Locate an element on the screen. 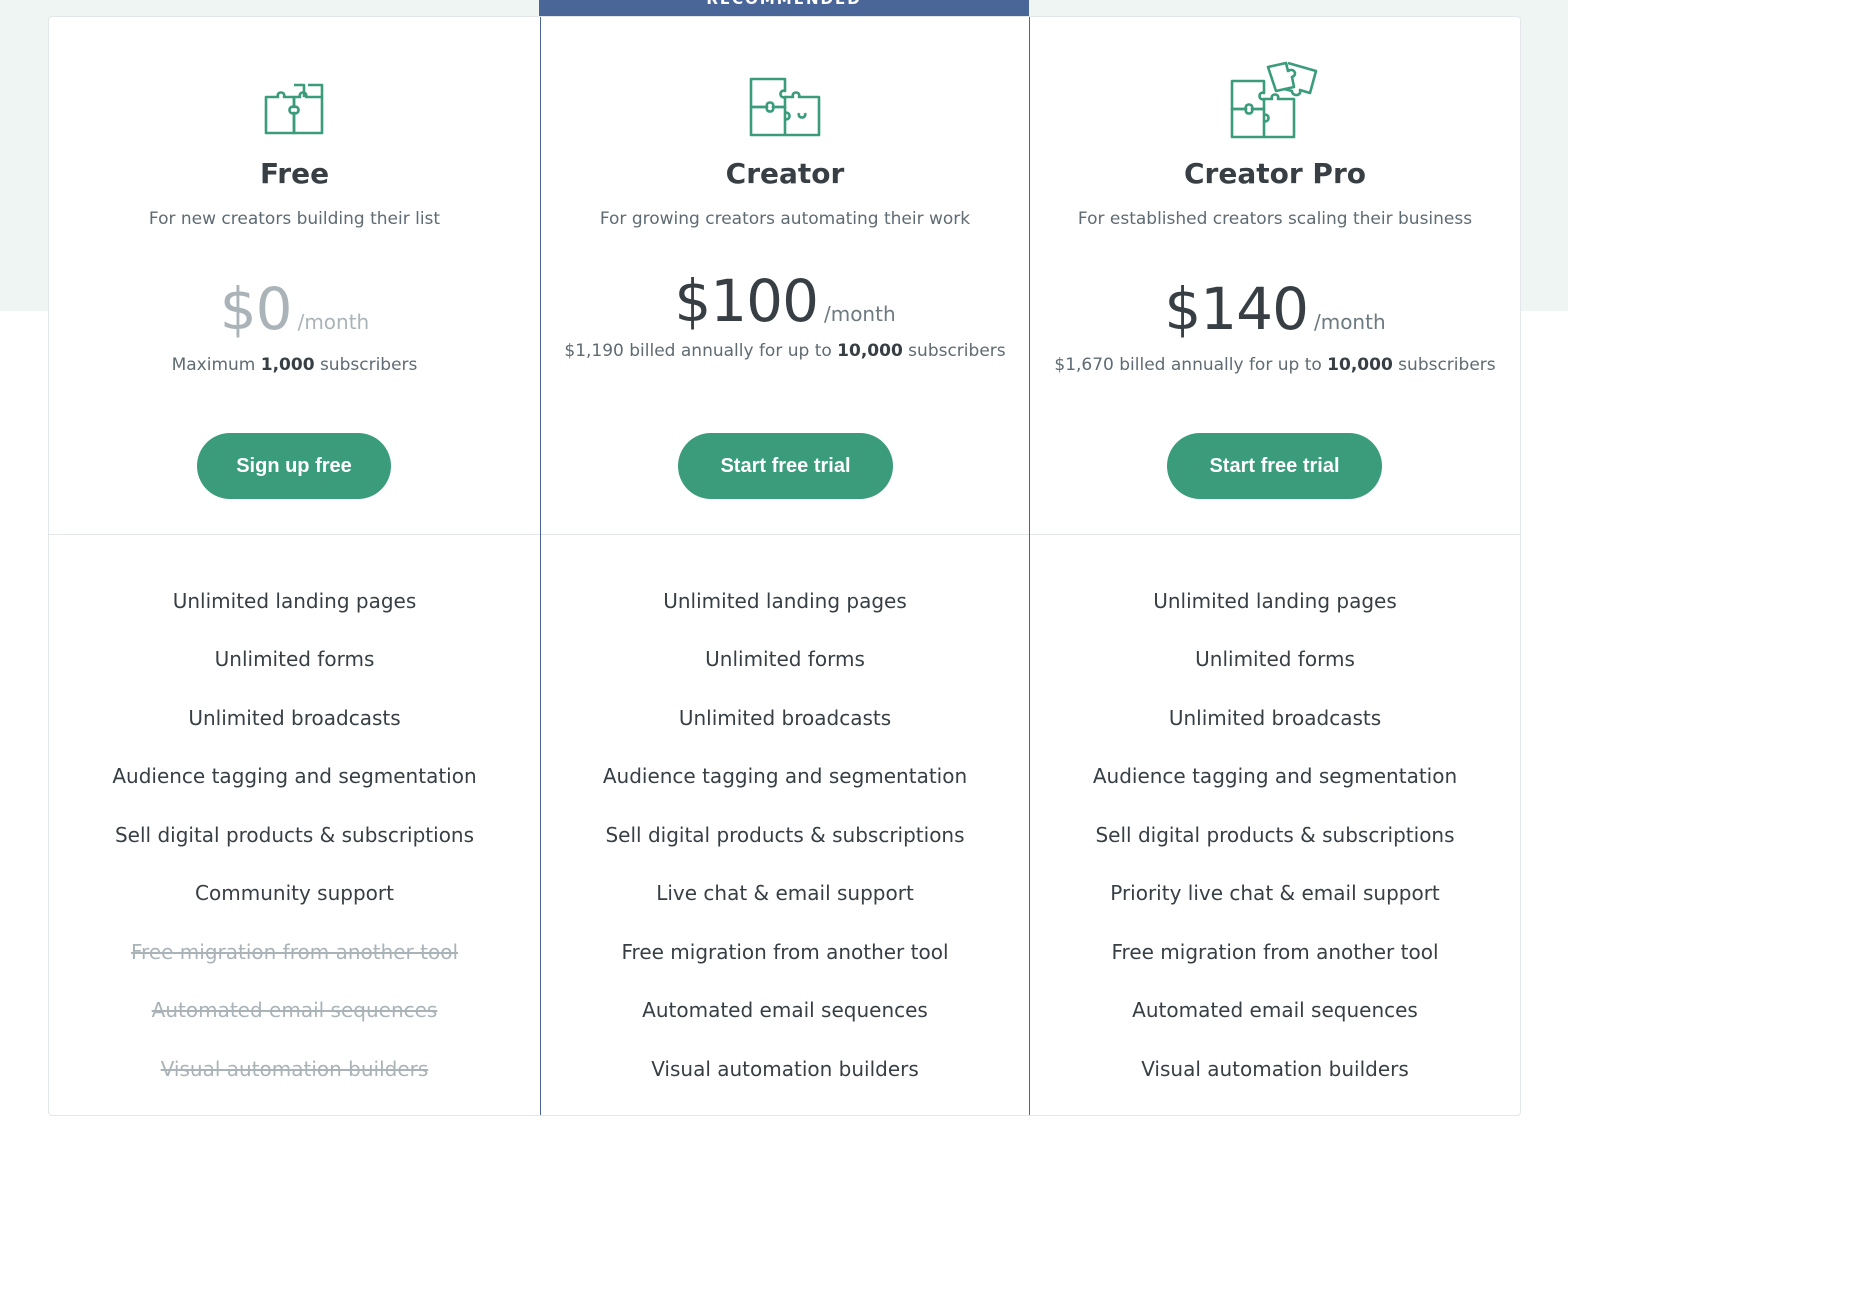  price-row: $140/month is located at coordinates (1275, 309).